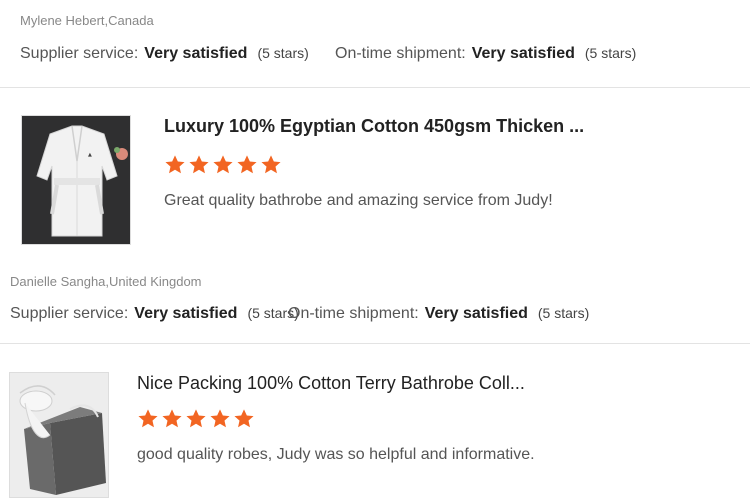 This screenshot has height=500, width=750. I want to click on supplier-service-stars: (5 stars), so click(283, 53).